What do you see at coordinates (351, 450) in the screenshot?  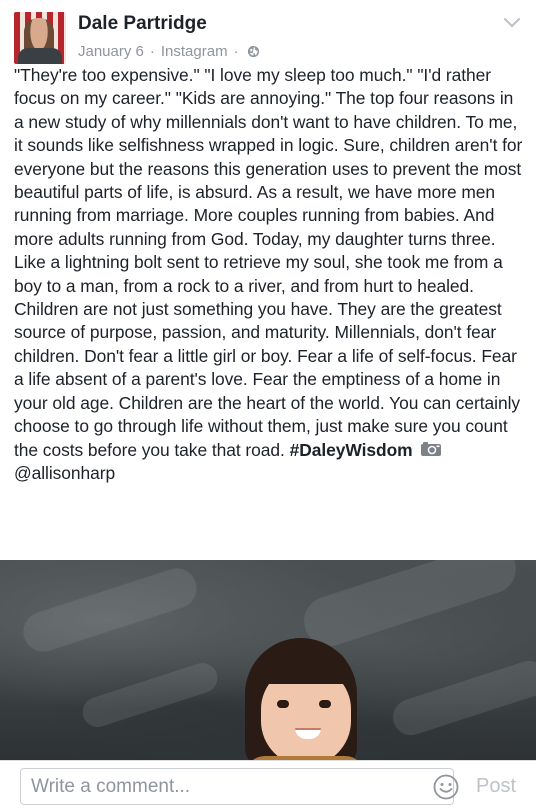 I see `hashtag-link: #DaleyWisdom` at bounding box center [351, 450].